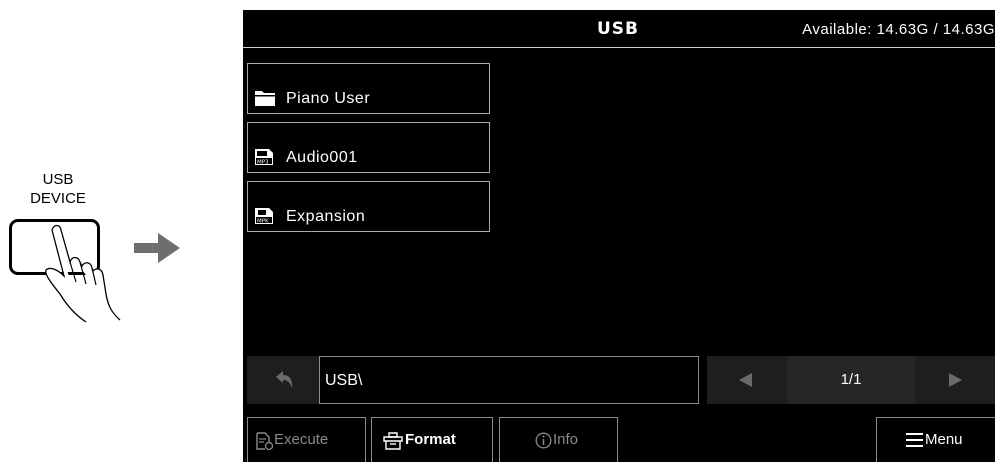 The image size is (995, 462). I want to click on page-title: USB, so click(618, 29).